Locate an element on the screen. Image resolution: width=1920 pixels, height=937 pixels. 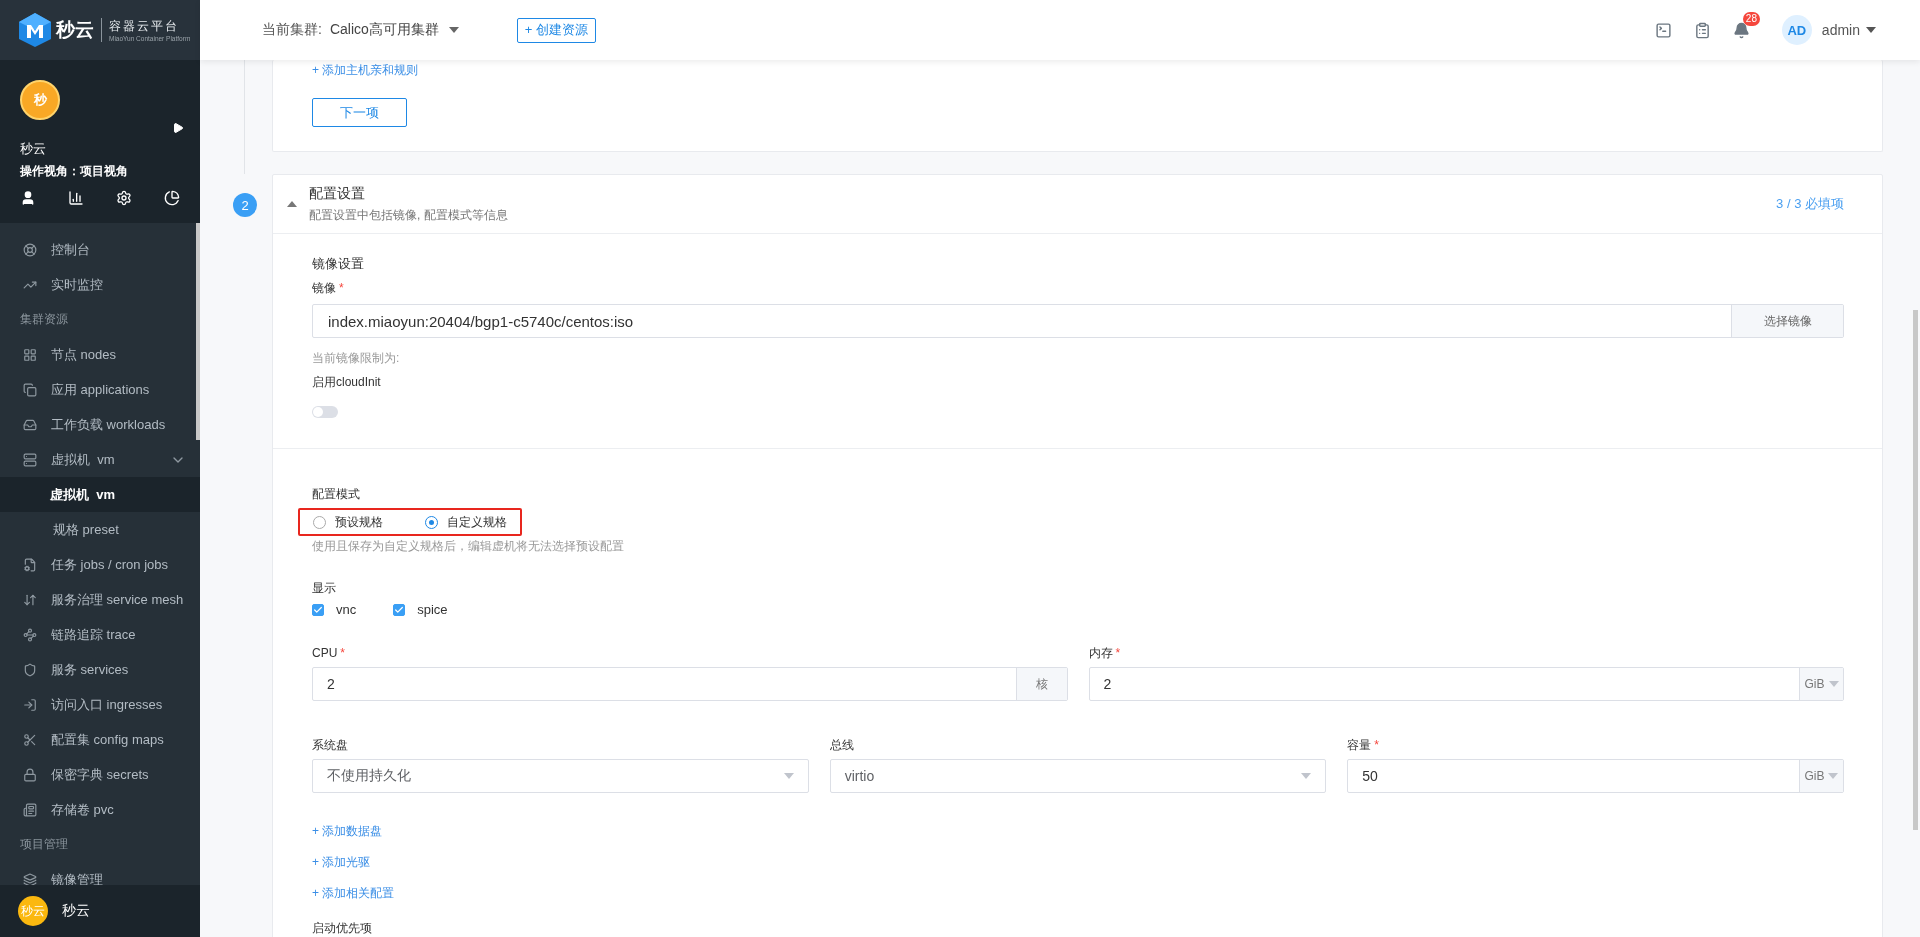
sidebar-item: 实时监控 is located at coordinates (100, 284).